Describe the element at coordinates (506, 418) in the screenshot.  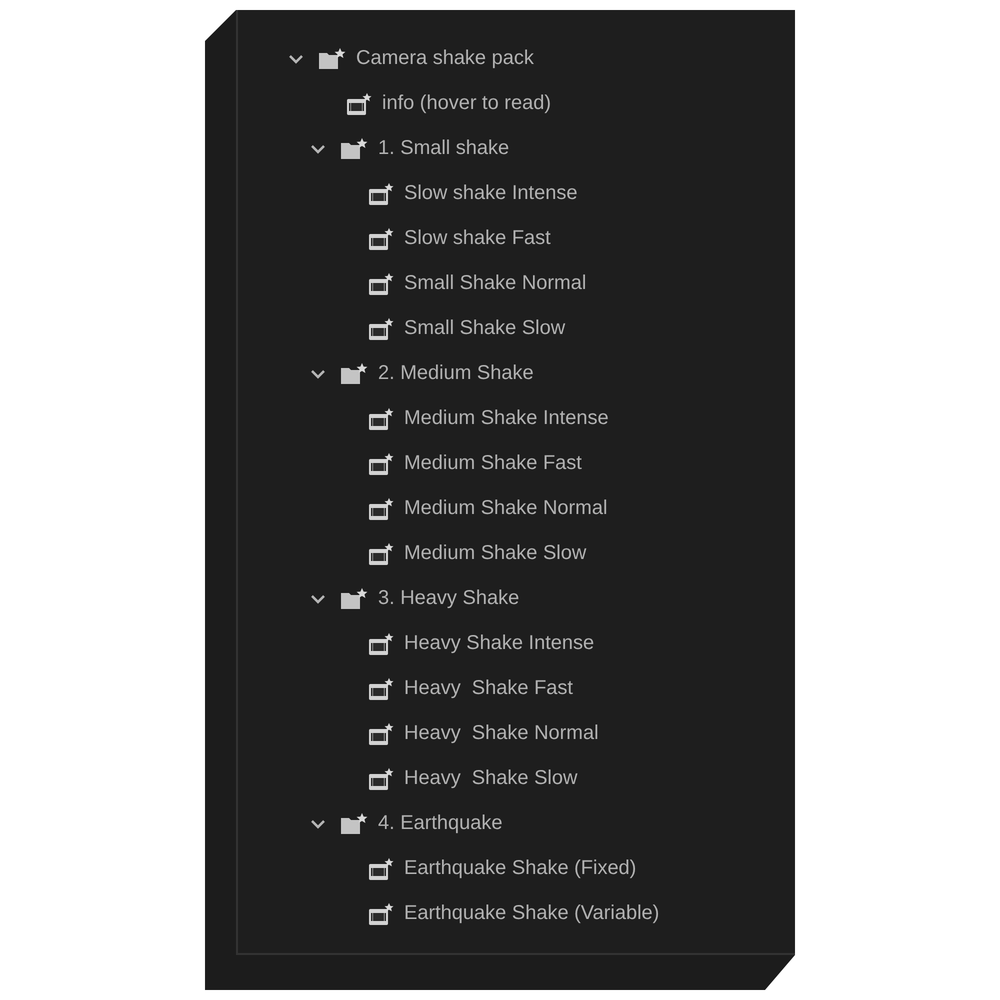
I see `clip-label: Medium Shake Intense` at that location.